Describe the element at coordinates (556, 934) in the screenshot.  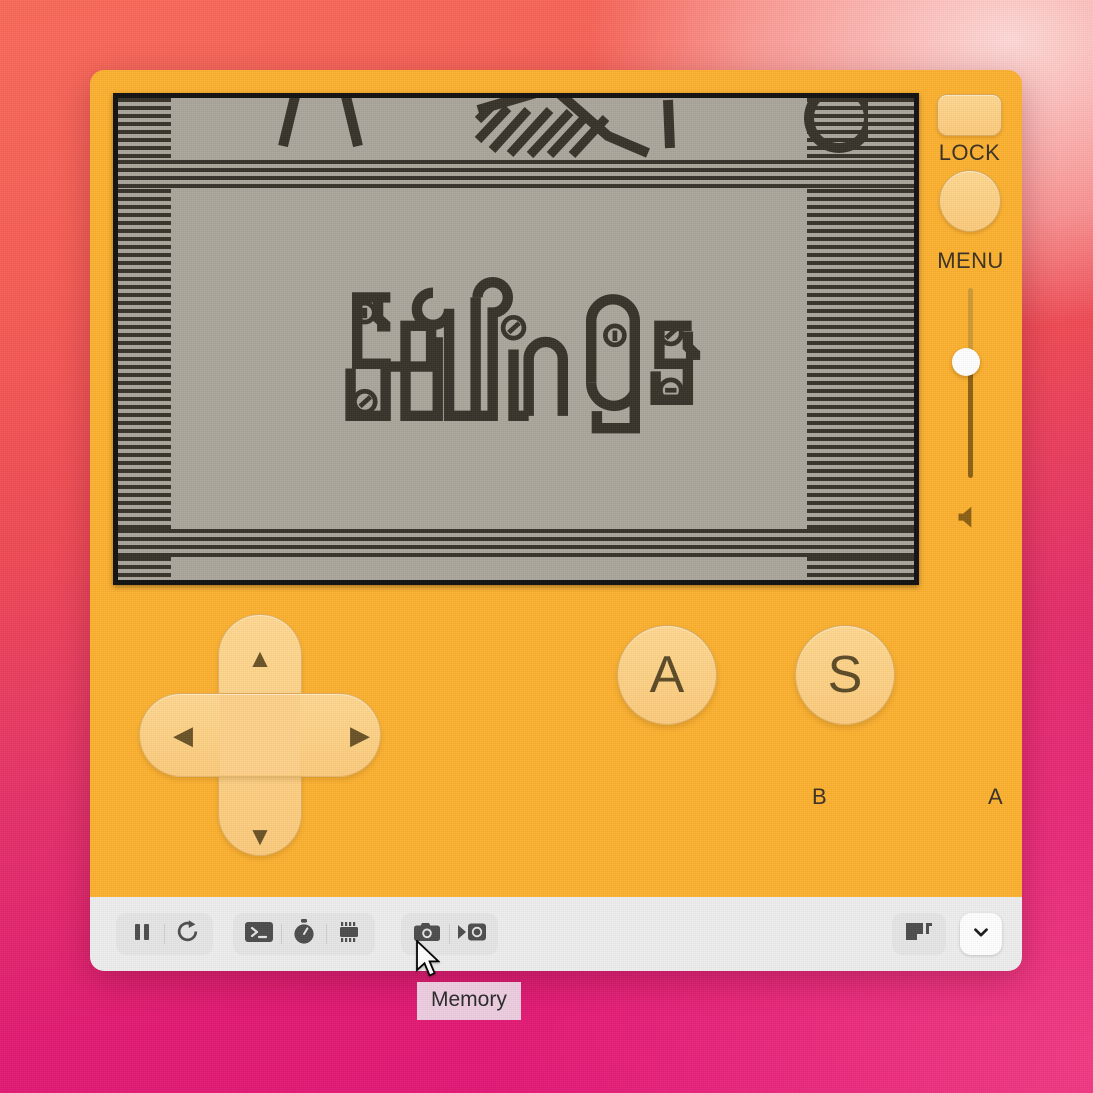
I see `emulator-toolbar` at that location.